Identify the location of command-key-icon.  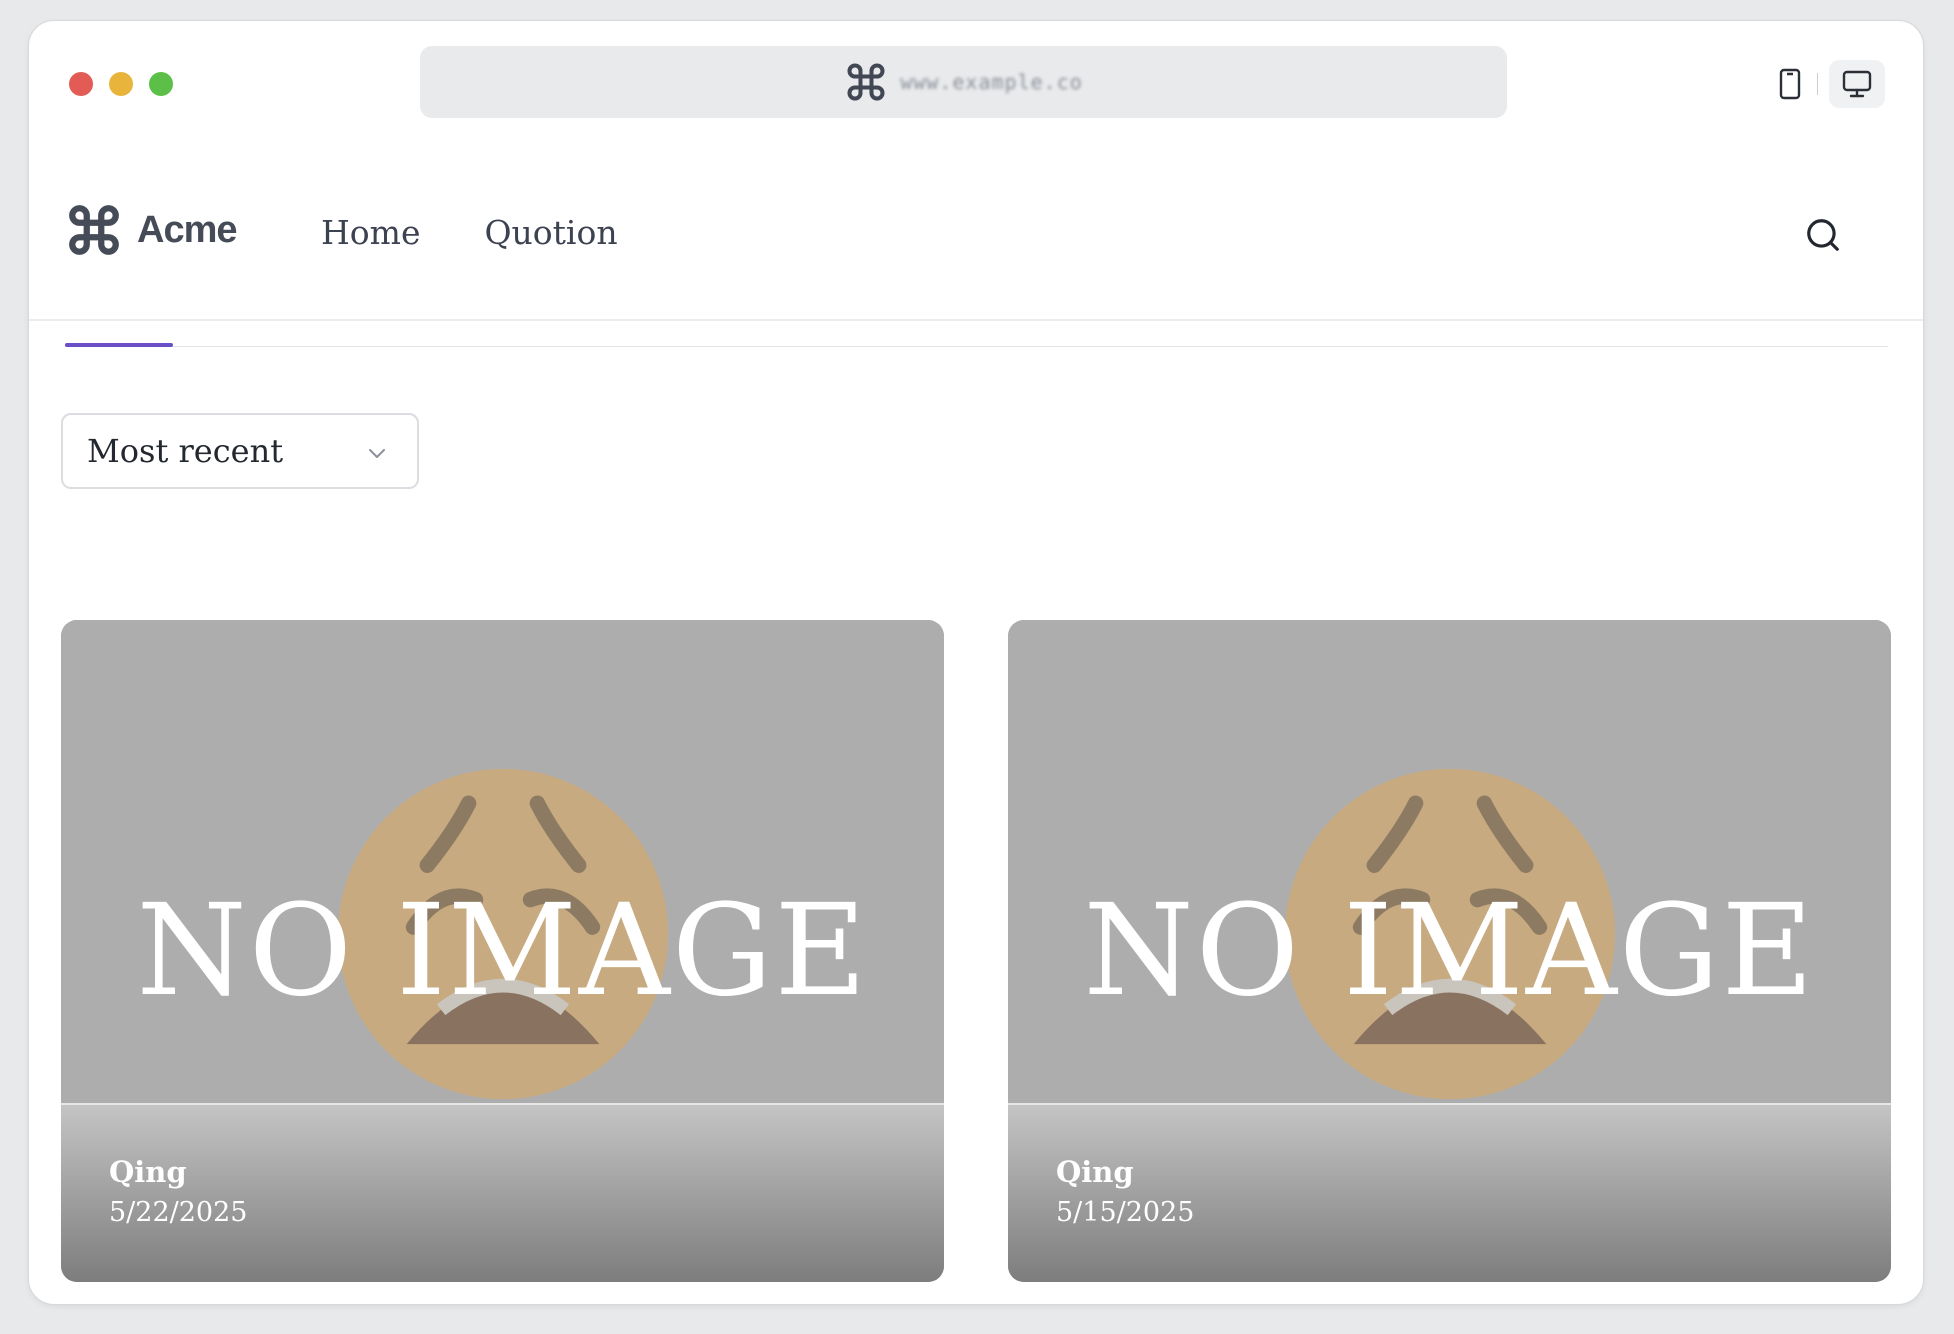
(866, 82).